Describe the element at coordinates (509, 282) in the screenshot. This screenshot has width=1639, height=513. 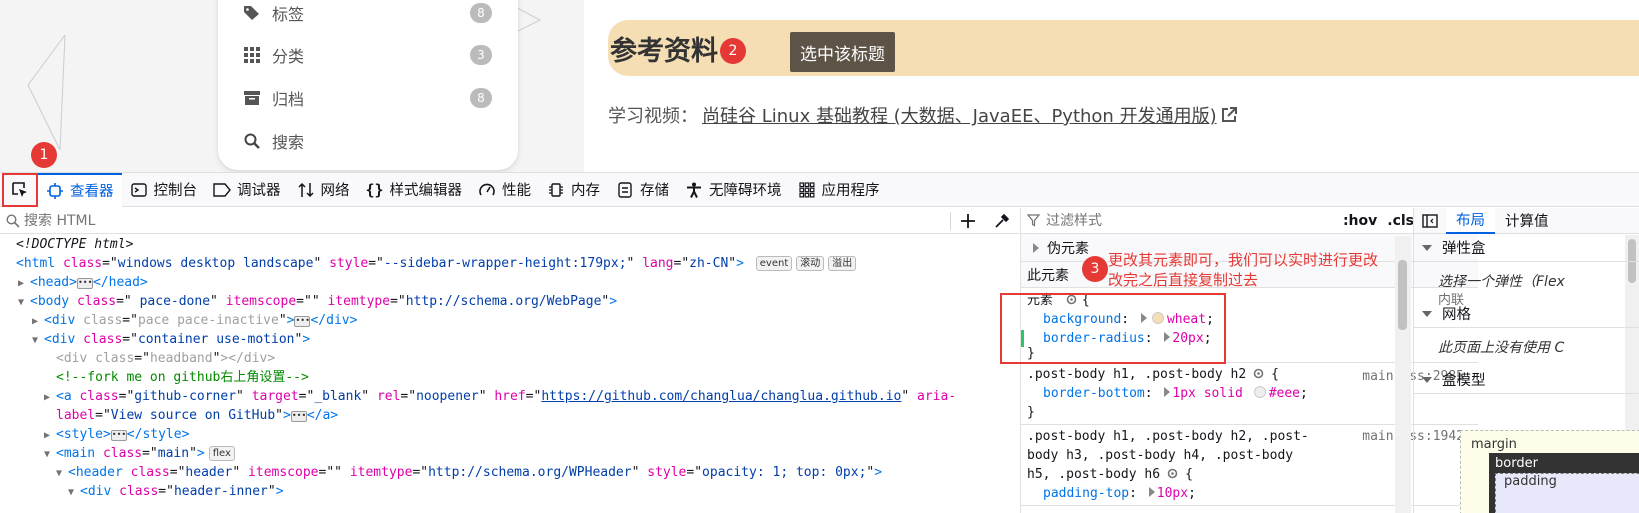
I see `tree-node-head: ▶ <head>•••</head>` at that location.